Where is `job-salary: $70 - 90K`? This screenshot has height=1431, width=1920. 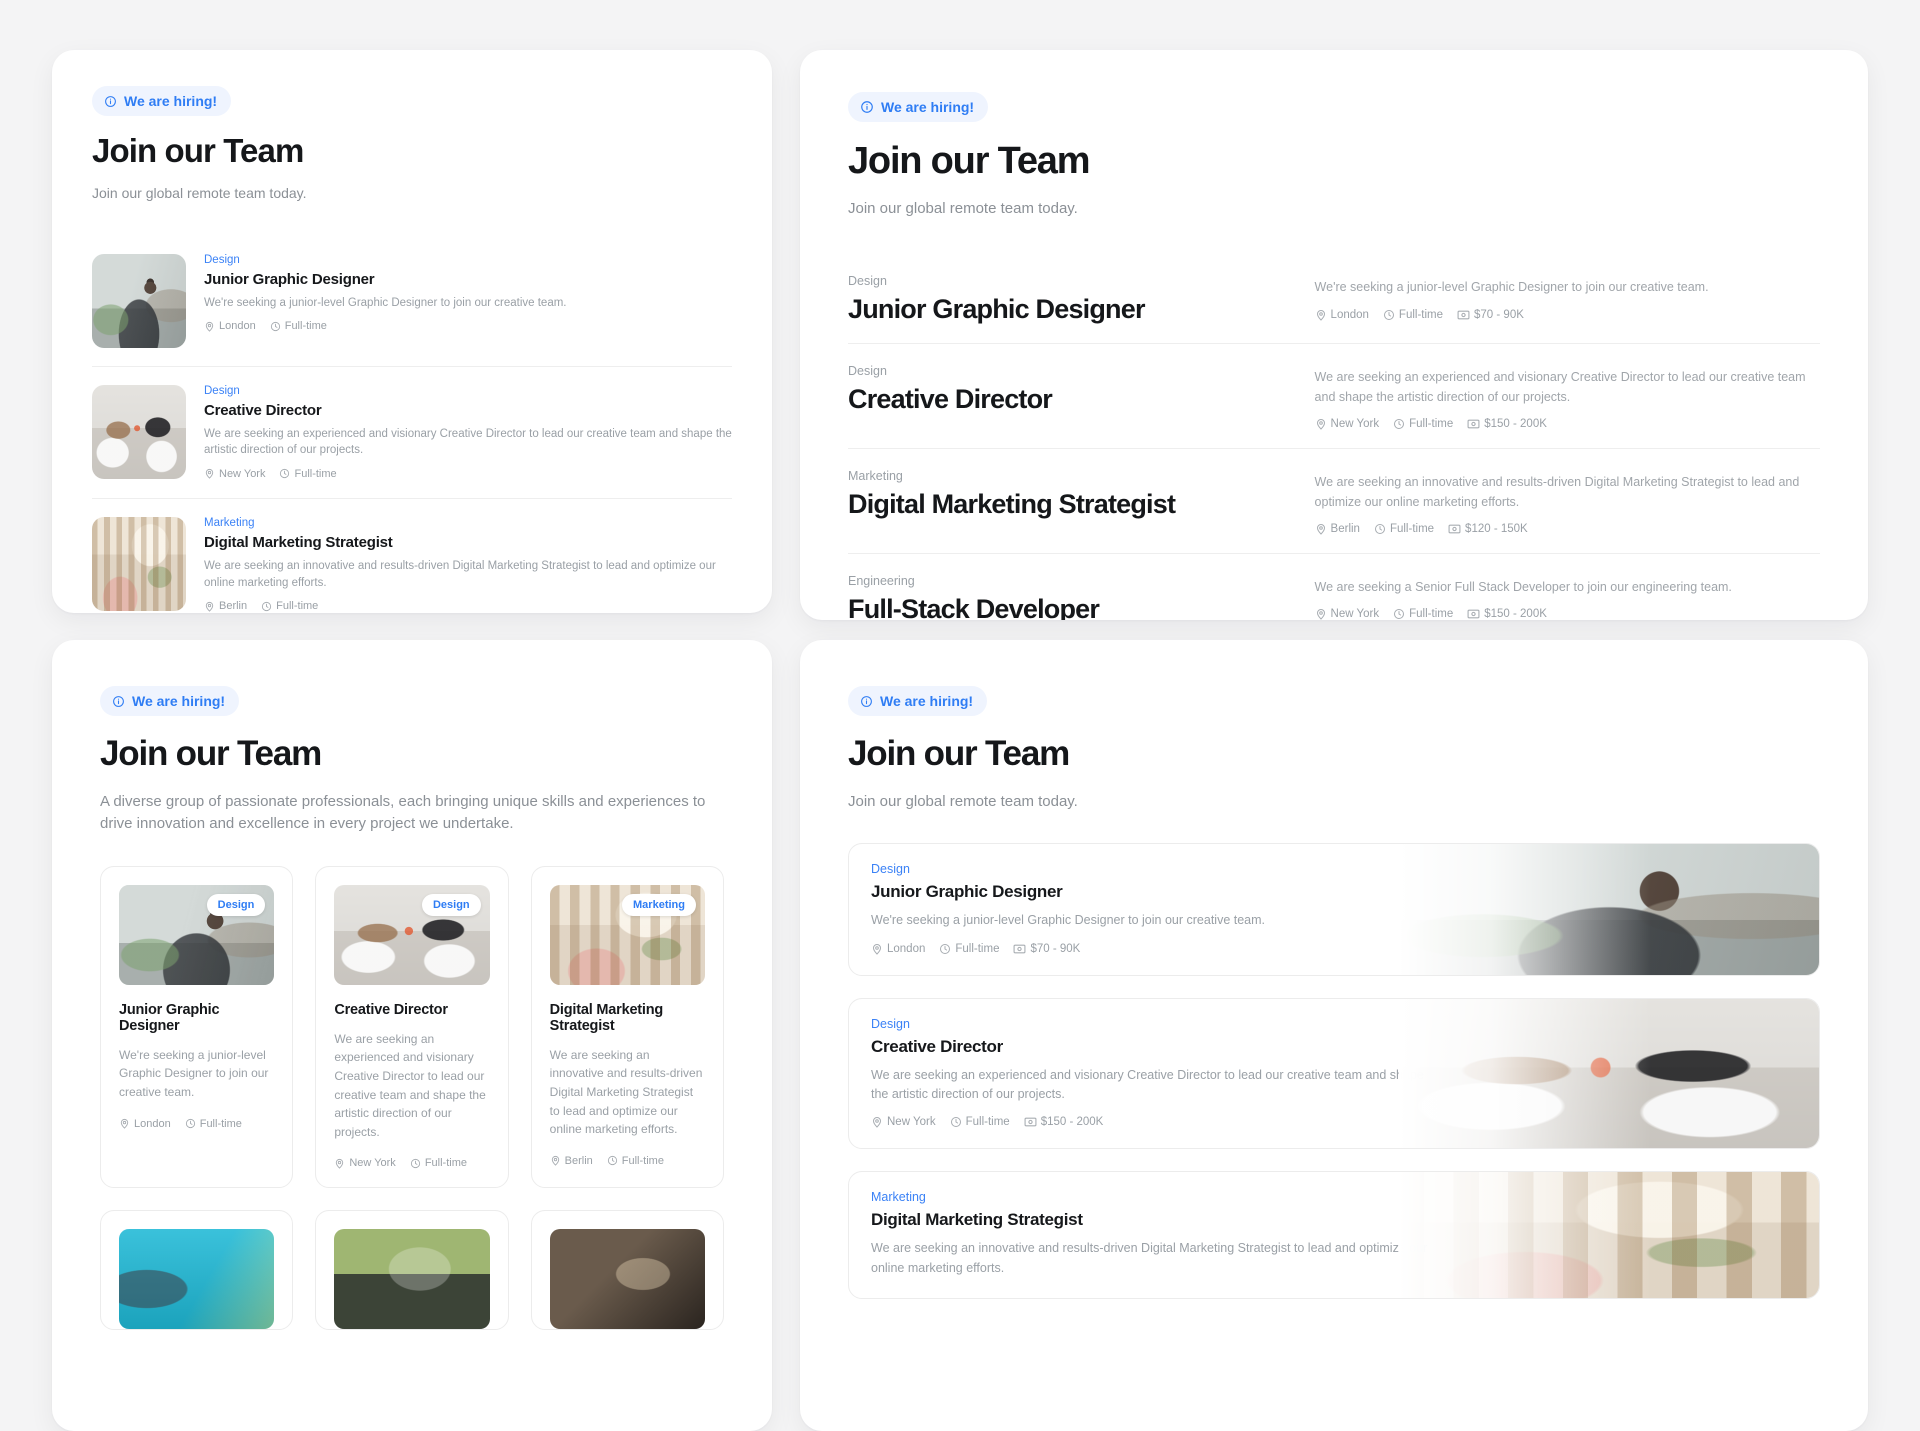
job-salary: $70 - 90K is located at coordinates (1490, 315).